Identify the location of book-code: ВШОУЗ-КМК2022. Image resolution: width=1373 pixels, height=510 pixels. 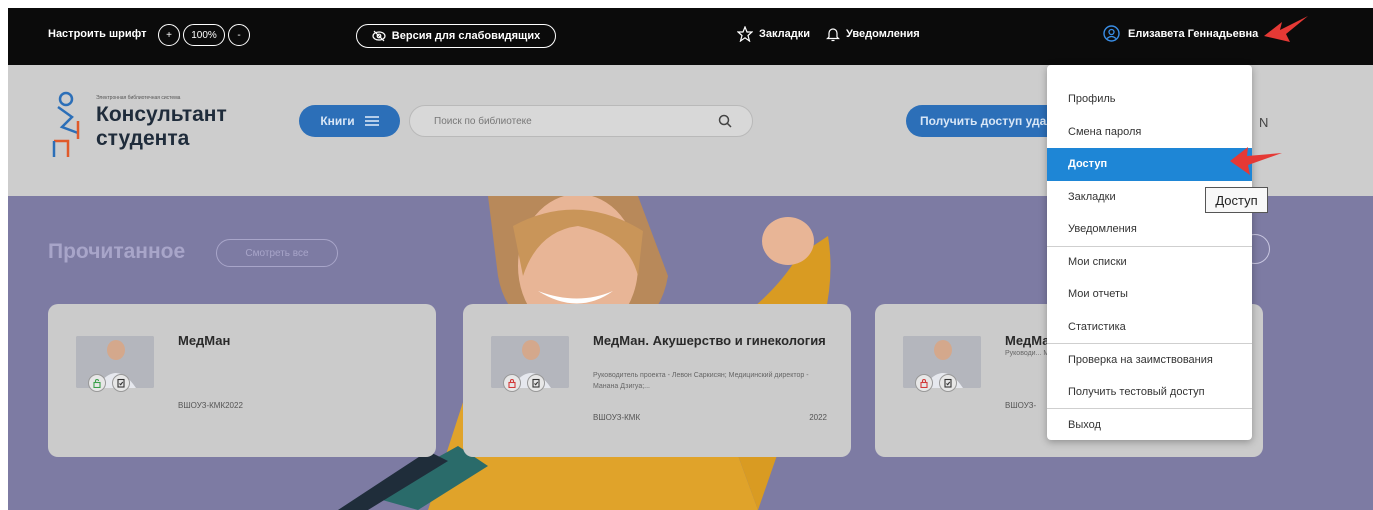
(210, 405).